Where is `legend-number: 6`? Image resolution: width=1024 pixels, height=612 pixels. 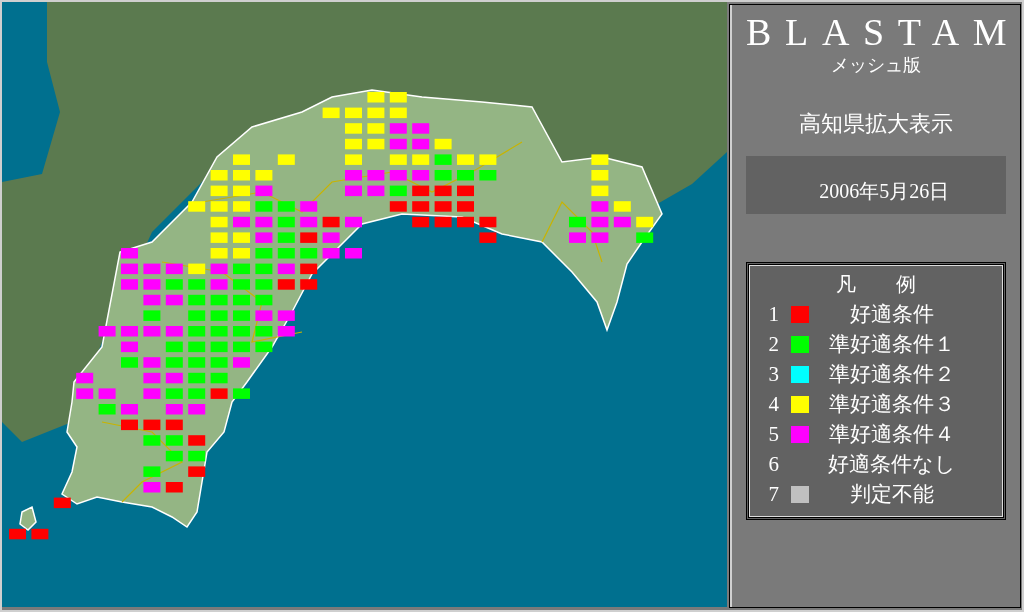 legend-number: 6 is located at coordinates (773, 464).